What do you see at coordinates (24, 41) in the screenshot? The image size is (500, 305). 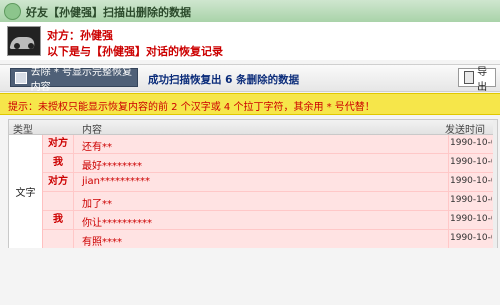 I see `avatar` at bounding box center [24, 41].